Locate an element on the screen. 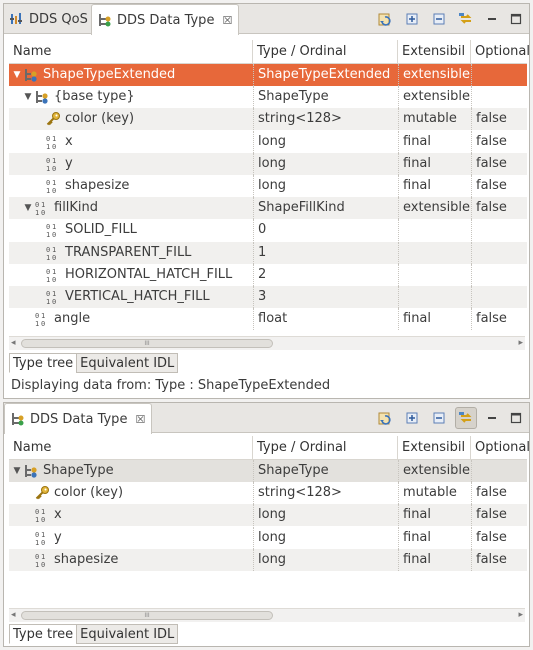 The image size is (533, 650). table-row: 0 1 1 0 TRANSPARENT_FILL 1 is located at coordinates (269, 252).